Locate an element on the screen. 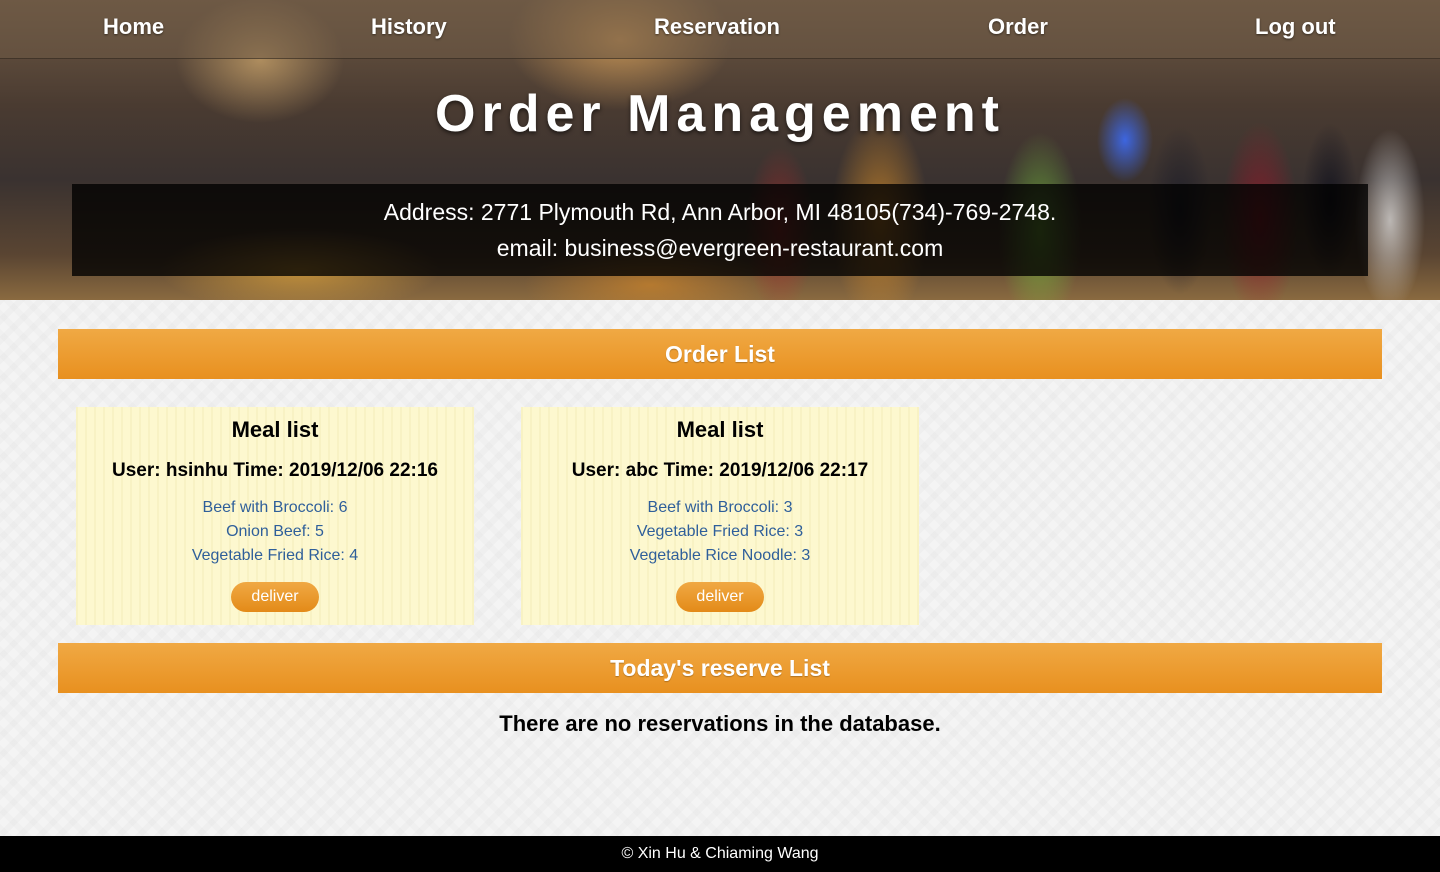  nav-history-link: History is located at coordinates (409, 27).